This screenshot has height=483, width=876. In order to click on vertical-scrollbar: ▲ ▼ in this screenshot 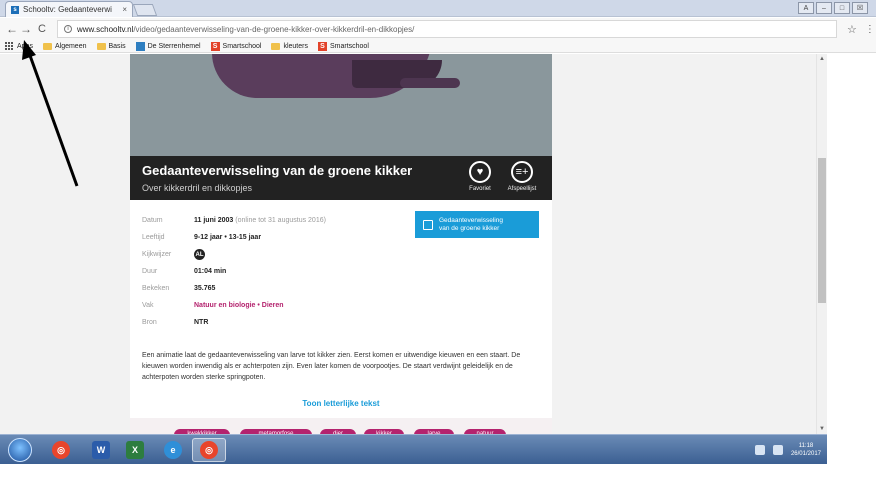, I will do `click(821, 244)`.